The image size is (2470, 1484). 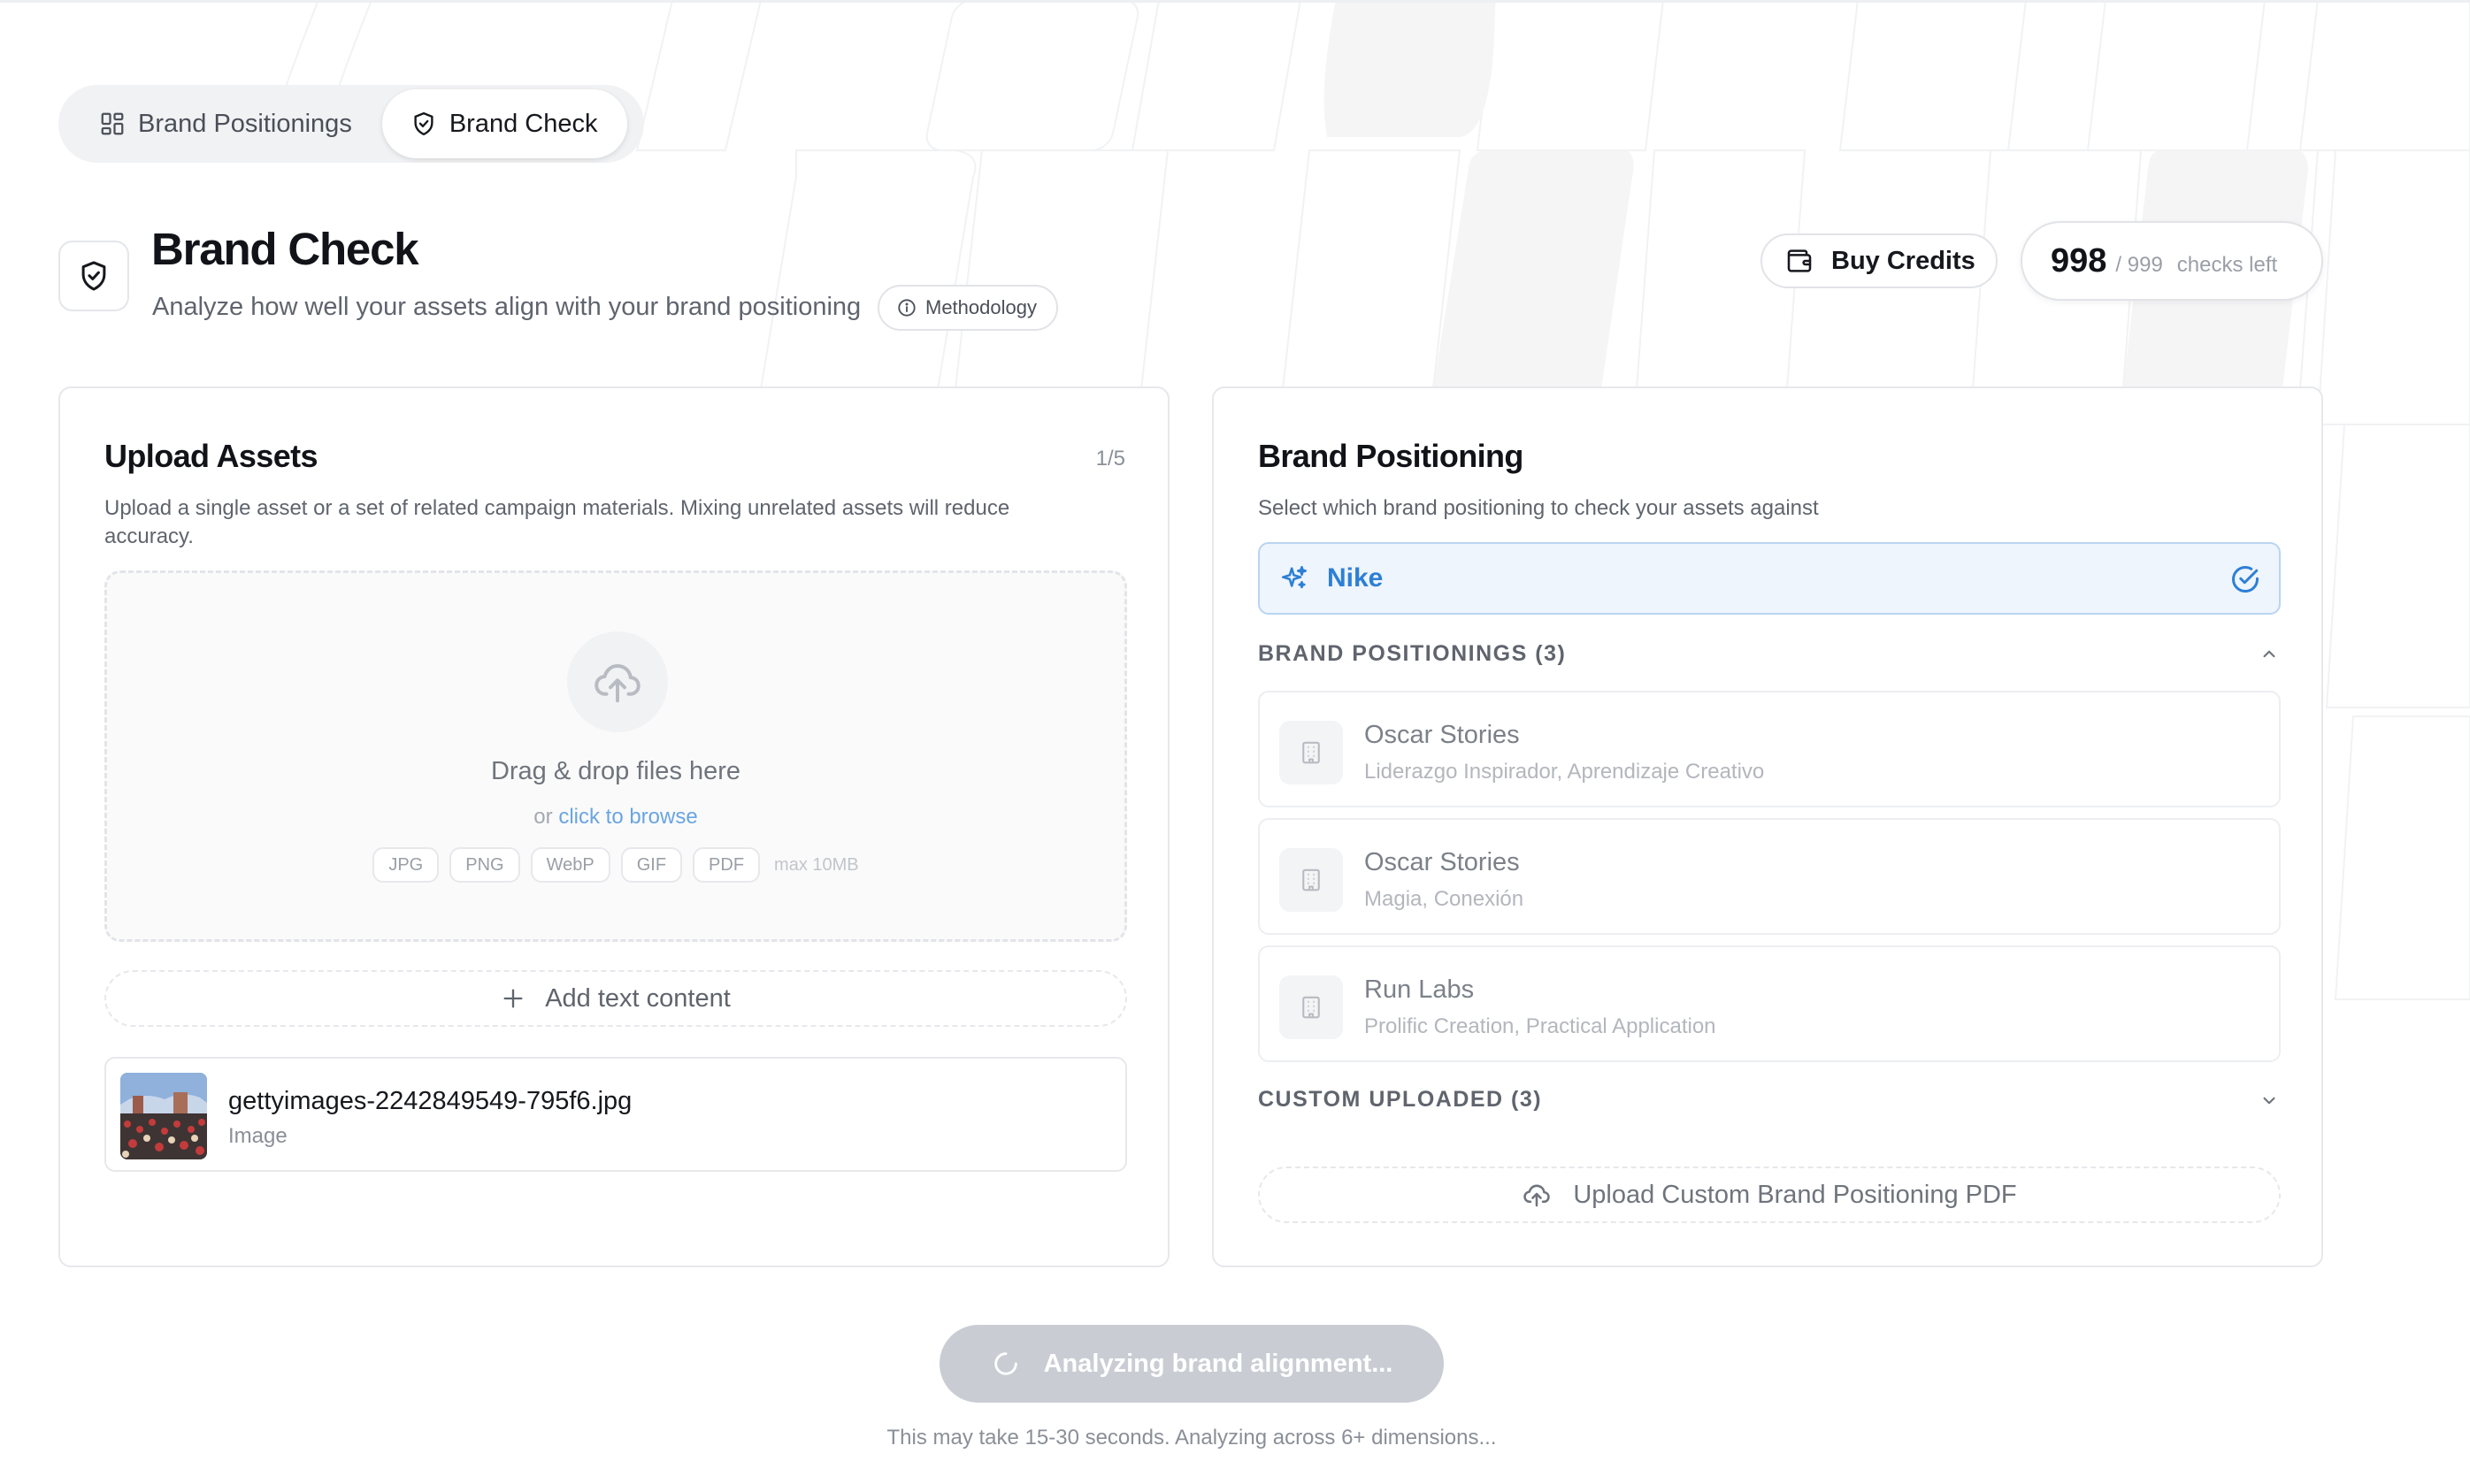 What do you see at coordinates (1110, 458) in the screenshot?
I see `asset-count: 1/5` at bounding box center [1110, 458].